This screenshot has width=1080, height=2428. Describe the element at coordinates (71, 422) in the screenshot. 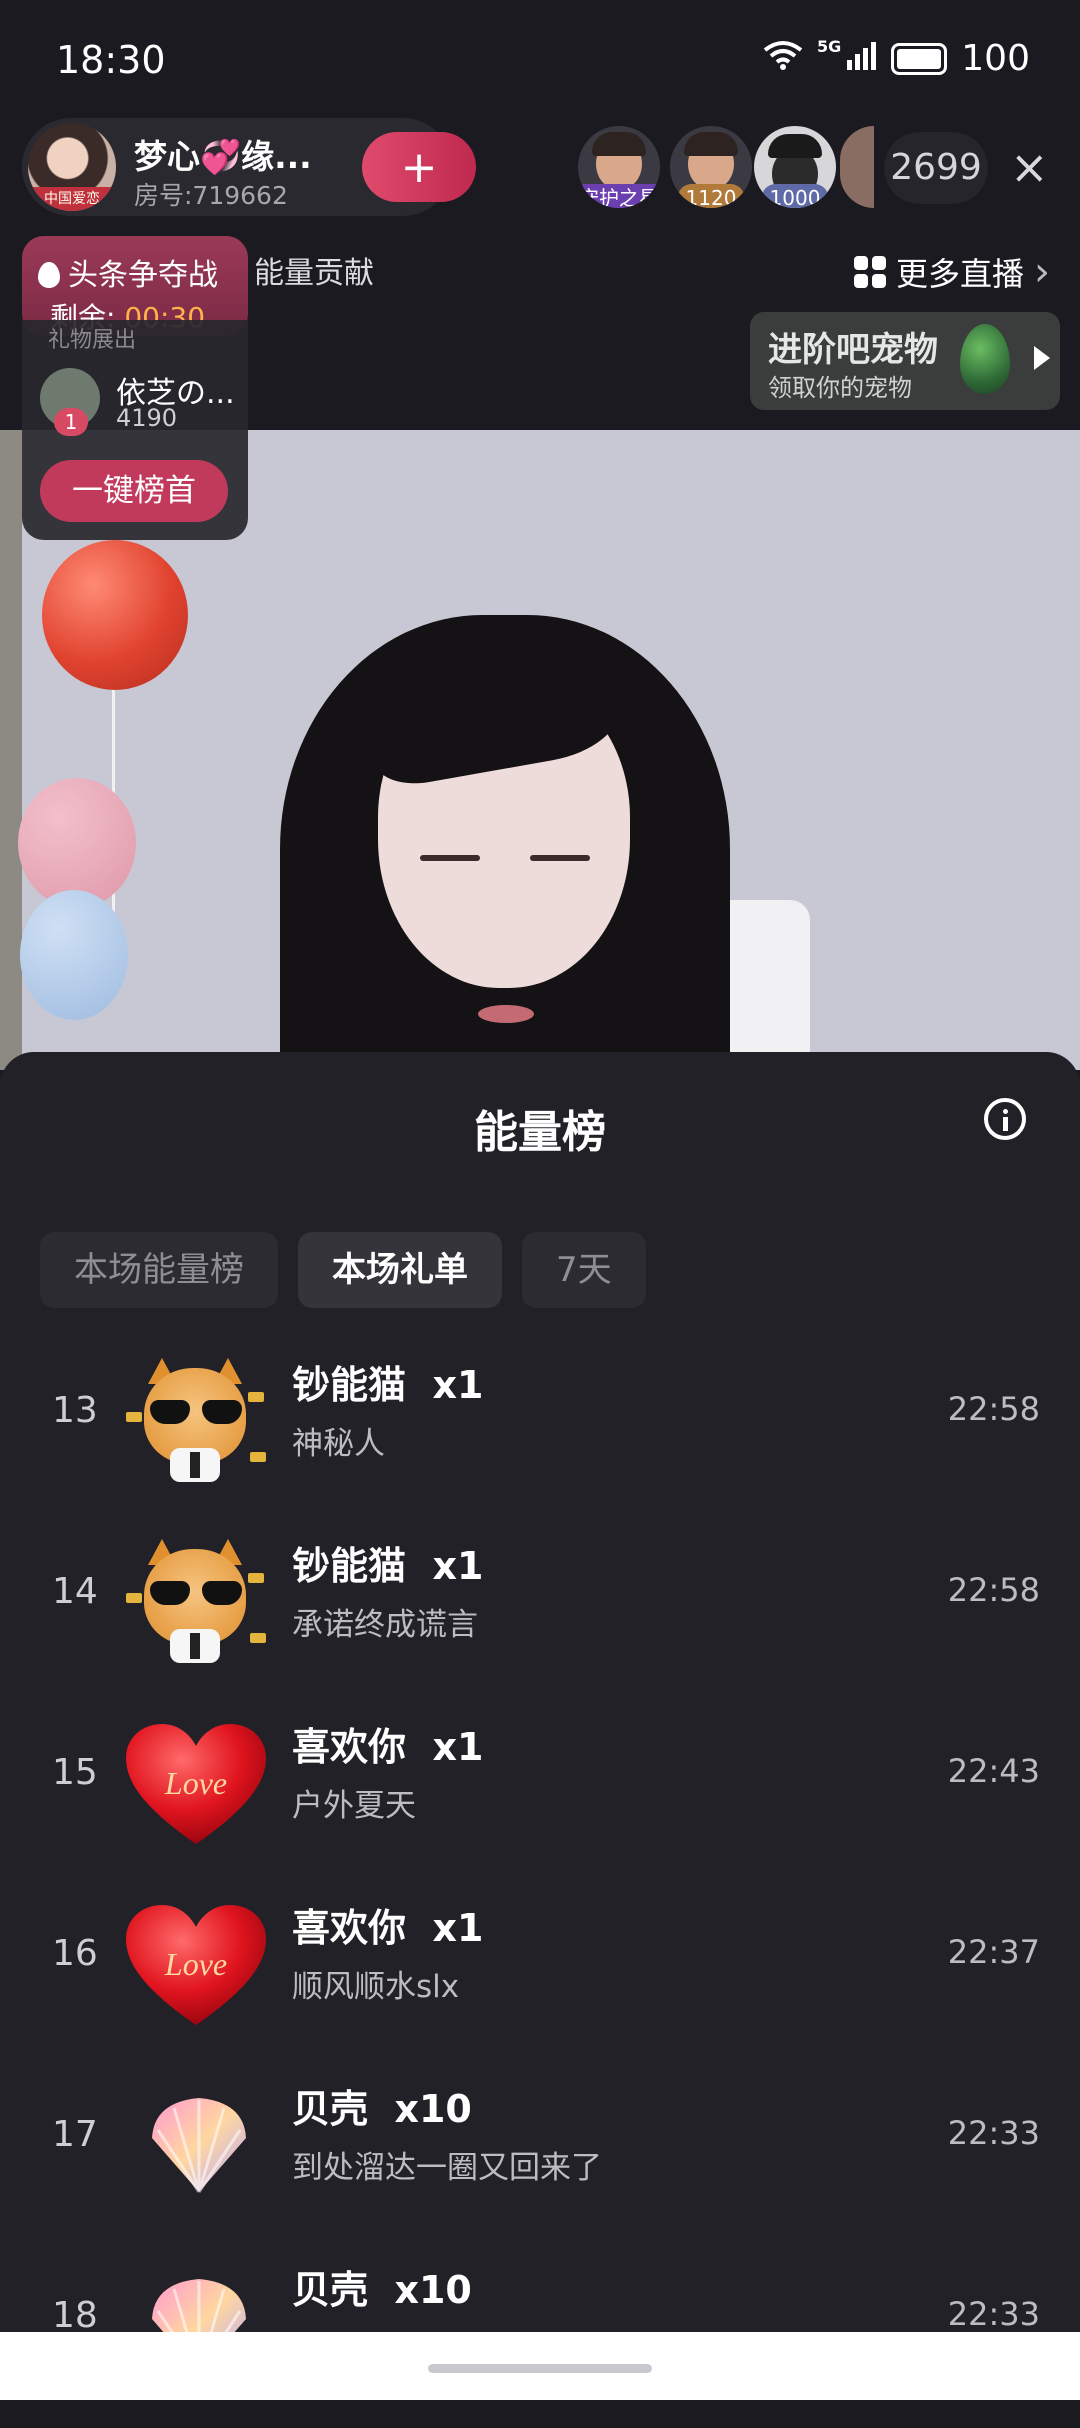

I see `rank-badge: 1` at that location.